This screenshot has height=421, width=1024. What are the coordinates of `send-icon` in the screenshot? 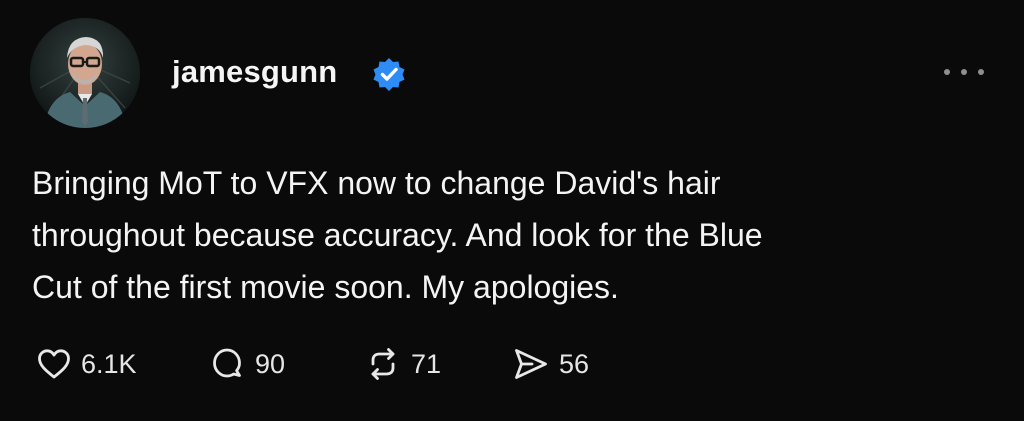 It's located at (531, 364).